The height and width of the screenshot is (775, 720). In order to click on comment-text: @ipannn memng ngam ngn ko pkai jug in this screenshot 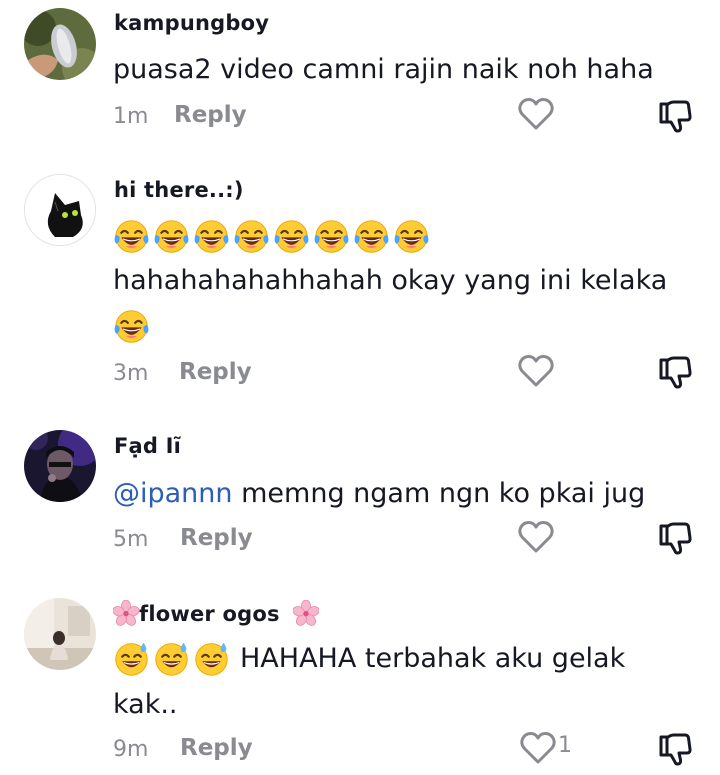, I will do `click(379, 494)`.